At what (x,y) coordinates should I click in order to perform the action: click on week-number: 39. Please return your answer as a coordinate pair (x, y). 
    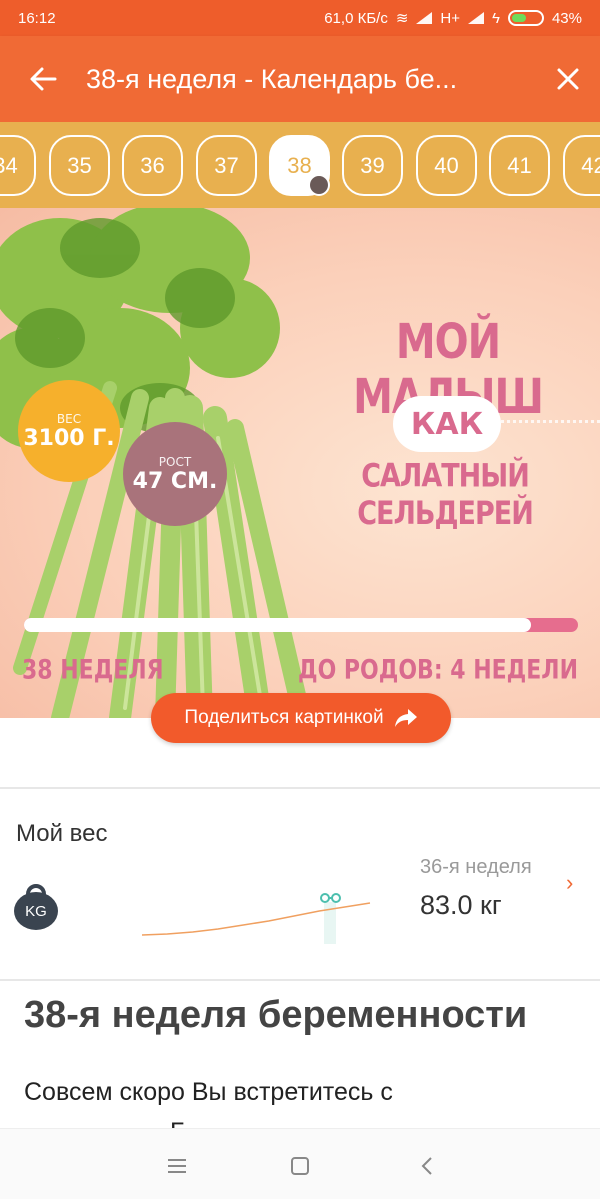
    Looking at the image, I should click on (372, 165).